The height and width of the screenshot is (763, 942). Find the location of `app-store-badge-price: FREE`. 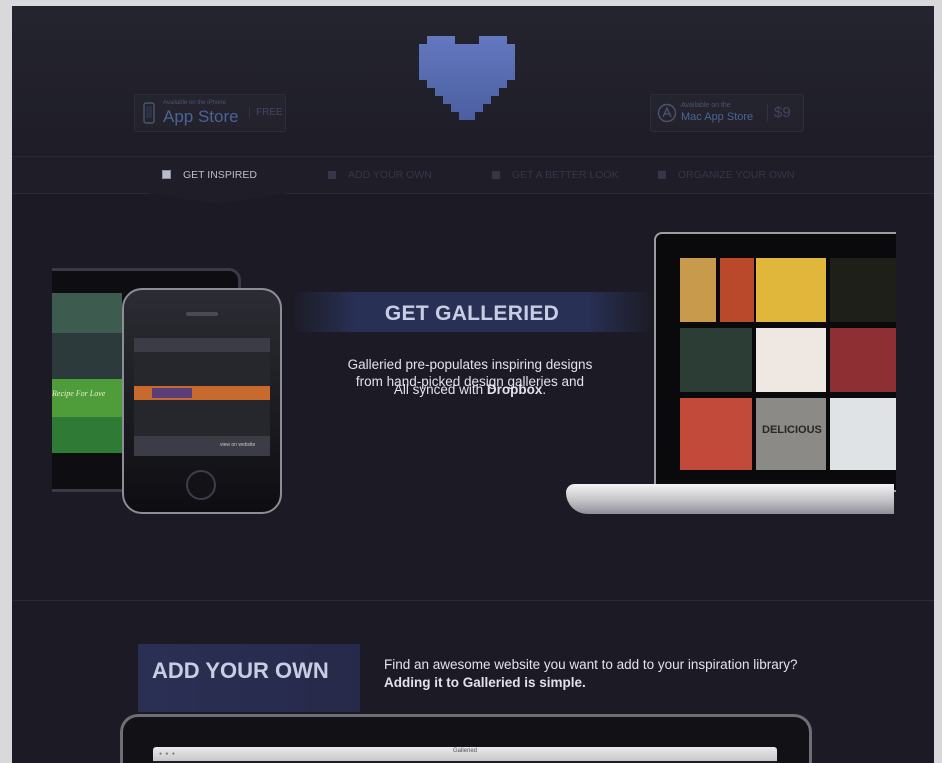

app-store-badge-price: FREE is located at coordinates (266, 112).